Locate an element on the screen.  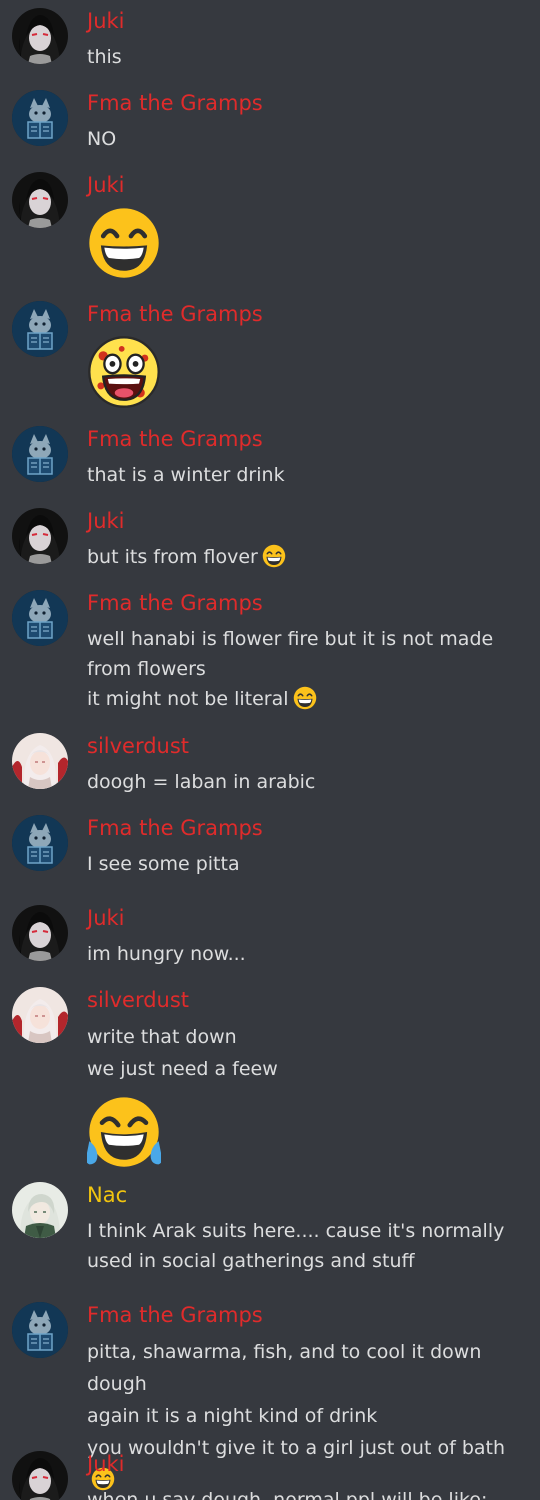
message-text: it might not be literal is located at coordinates (188, 699).